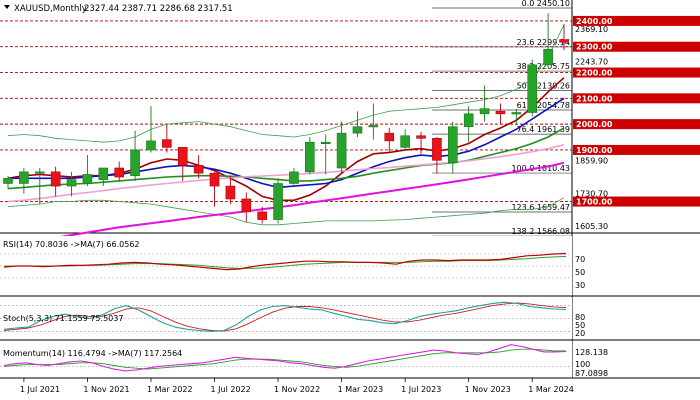 Image resolution: width=700 pixels, height=400 pixels. I want to click on level-tag-label: 1700.00, so click(594, 202).